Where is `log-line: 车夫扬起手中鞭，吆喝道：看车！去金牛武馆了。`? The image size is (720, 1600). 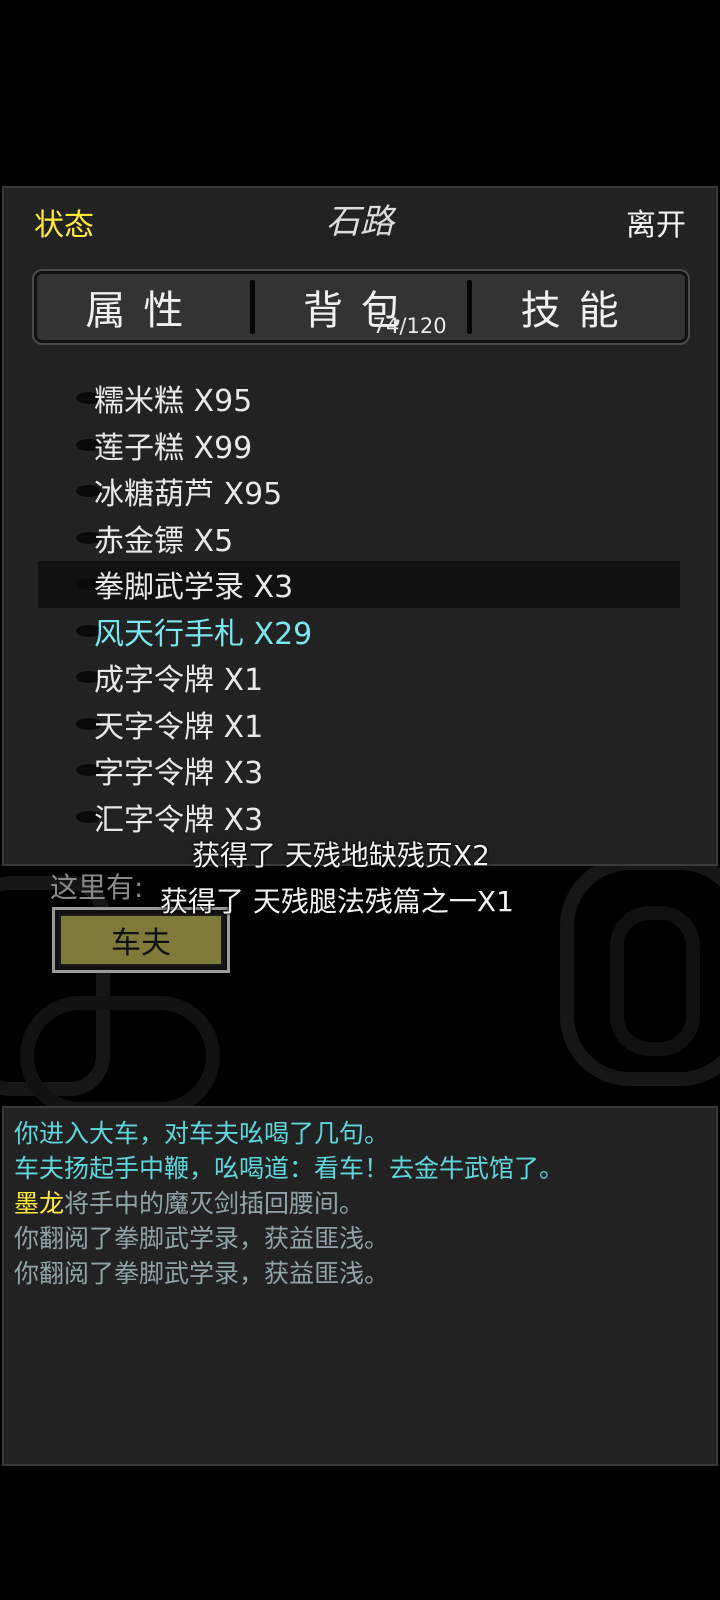 log-line: 车夫扬起手中鞭，吆喝道：看车！去金牛武馆了。 is located at coordinates (360, 1168).